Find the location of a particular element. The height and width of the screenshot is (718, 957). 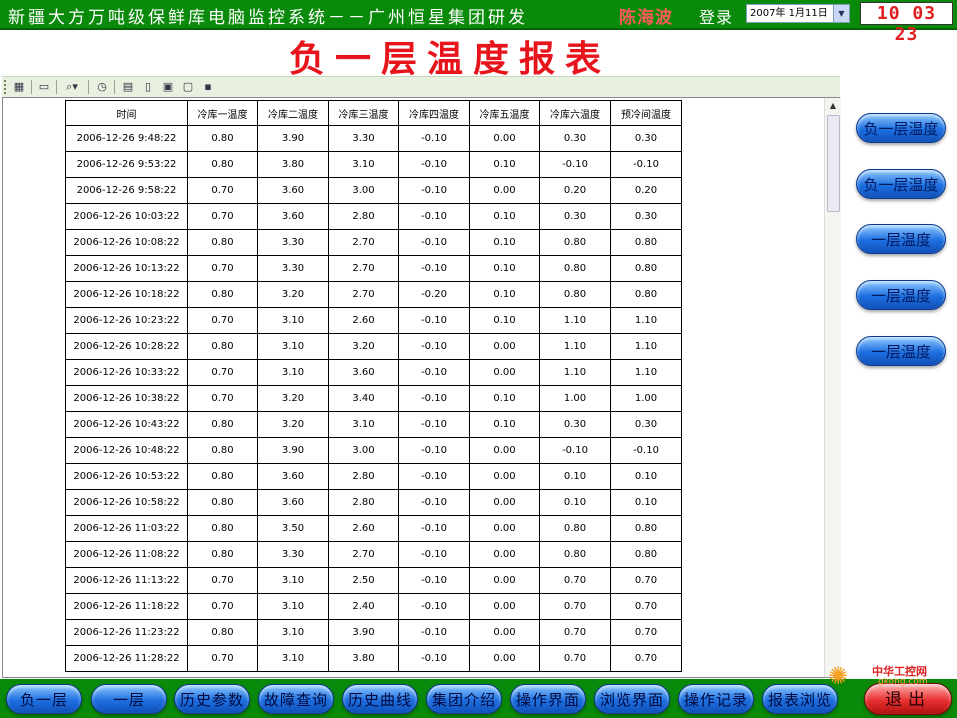

nav-button-basement: 负一层 is located at coordinates (44, 699).